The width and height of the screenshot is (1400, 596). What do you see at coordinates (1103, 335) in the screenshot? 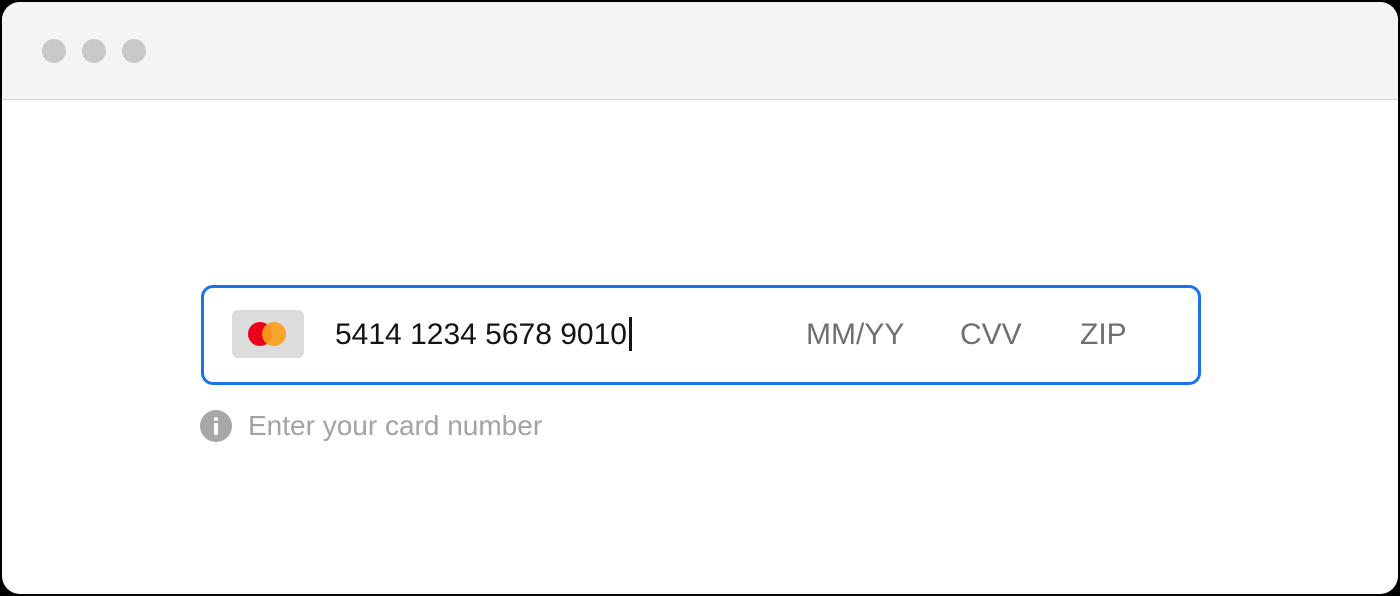
I see `zip-input: ZIP` at bounding box center [1103, 335].